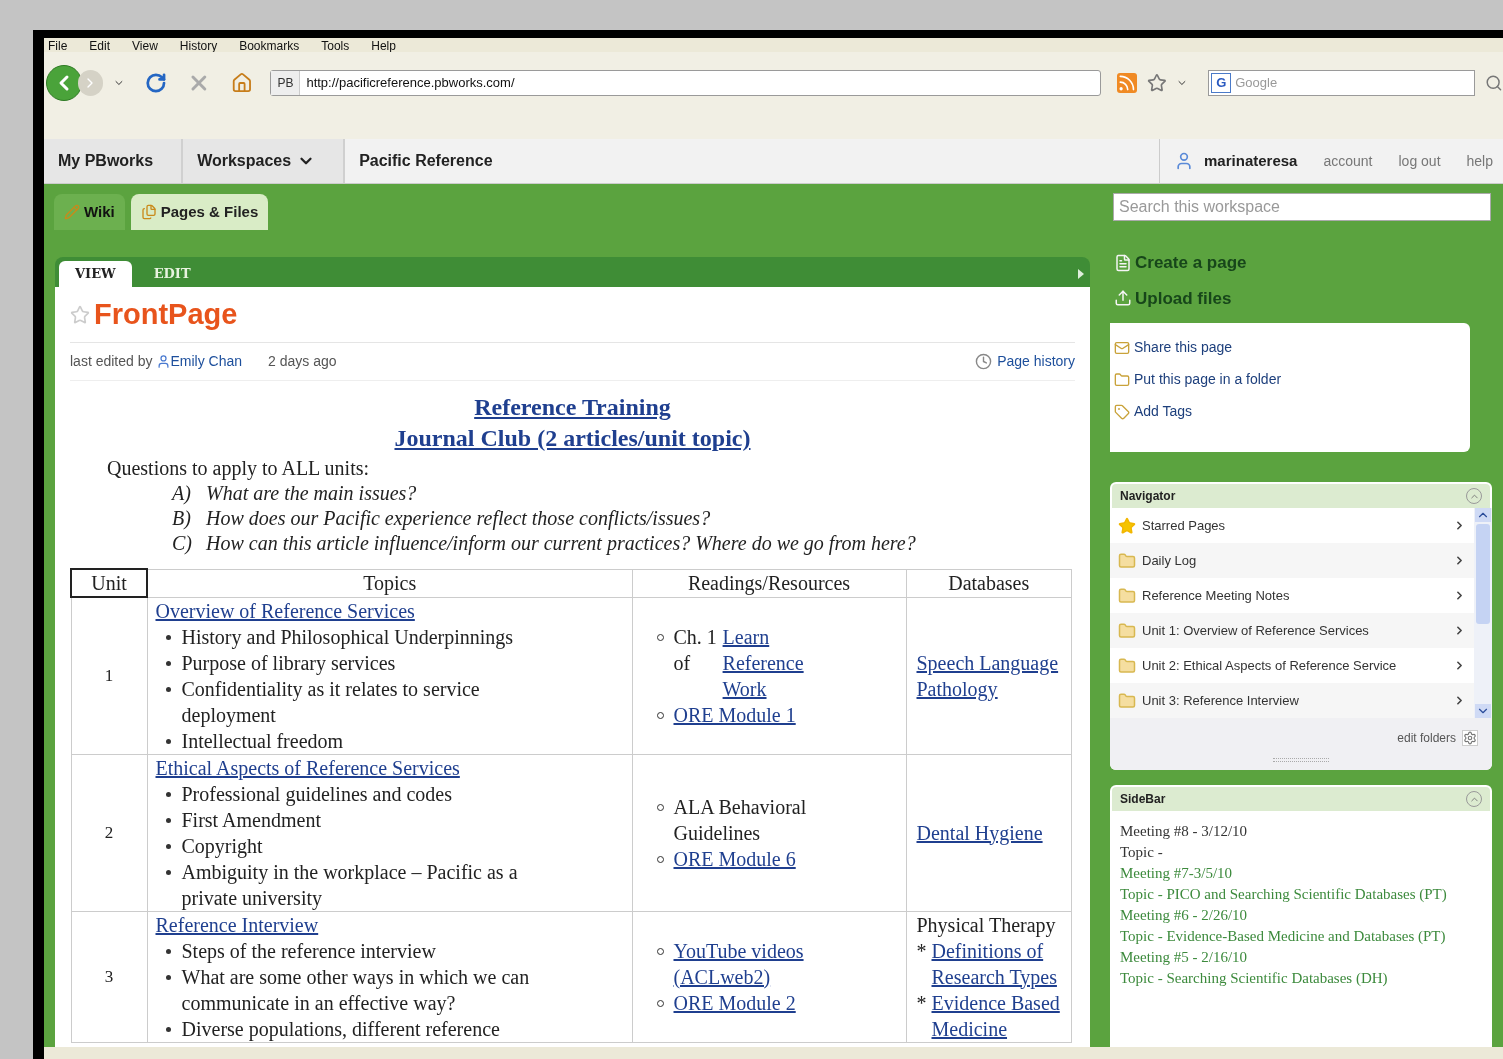  Describe the element at coordinates (109, 976) in the screenshot. I see `unit-cell: 3` at that location.